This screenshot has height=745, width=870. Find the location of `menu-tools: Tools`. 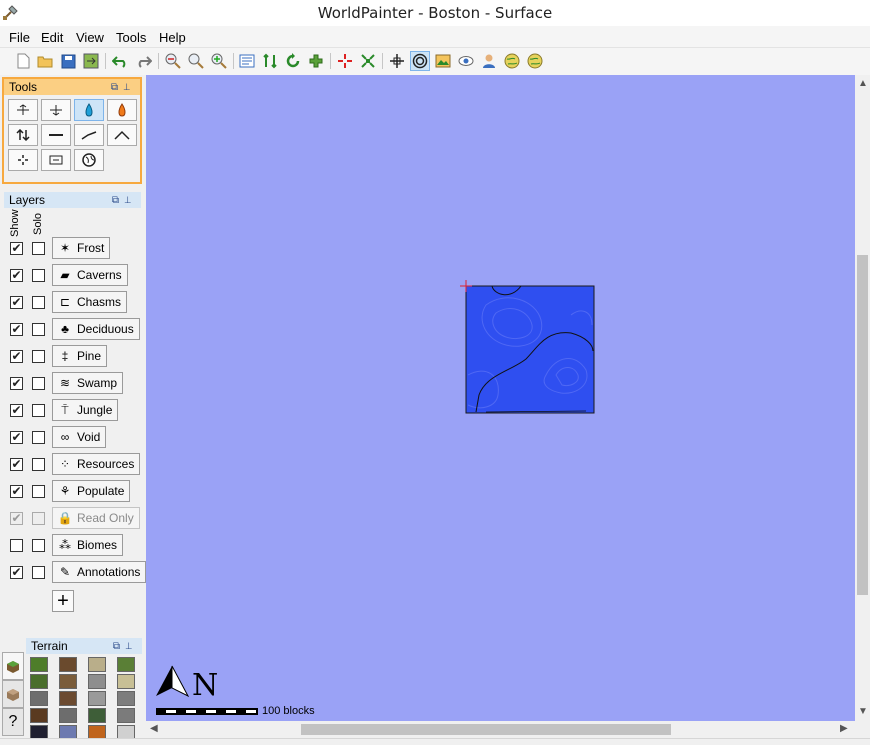

menu-tools: Tools is located at coordinates (131, 37).